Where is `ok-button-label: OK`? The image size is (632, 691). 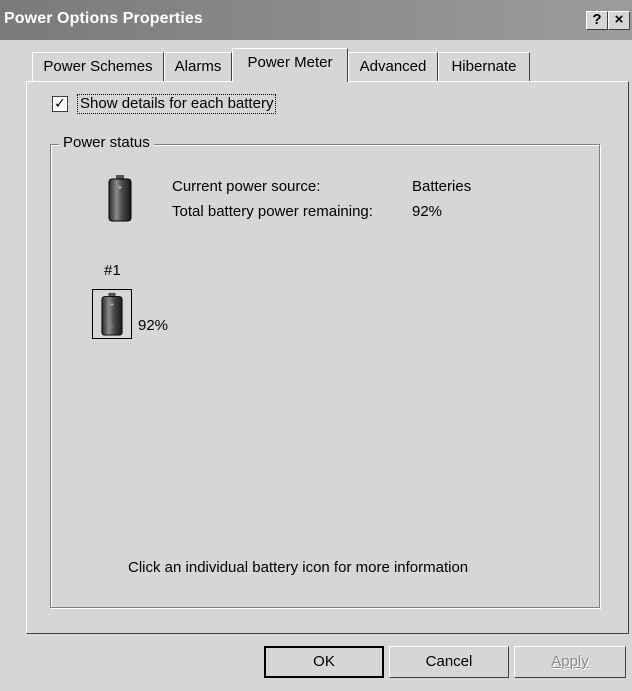 ok-button-label: OK is located at coordinates (324, 661).